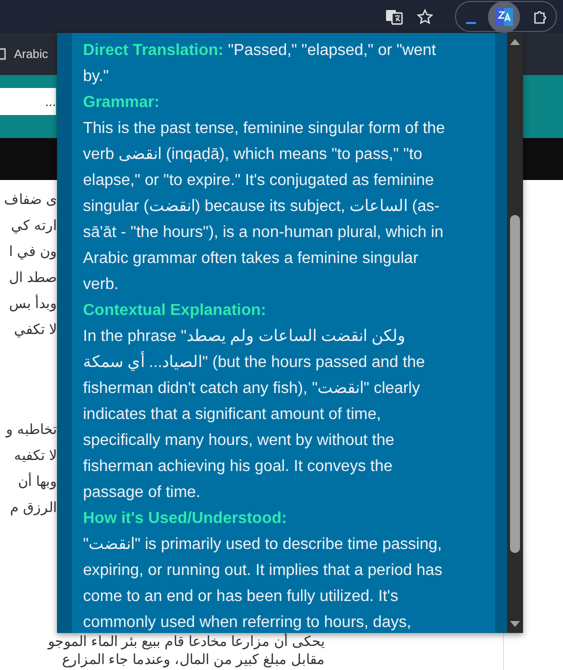 The width and height of the screenshot is (563, 670). What do you see at coordinates (263, 584) in the screenshot?
I see `explanation-text: "انقضت" is primarily used to describe time passing, expiring, or running out. It implies that a period has come to an end or has been fully utilized. It's commonly used when referring to hours, days,` at bounding box center [263, 584].